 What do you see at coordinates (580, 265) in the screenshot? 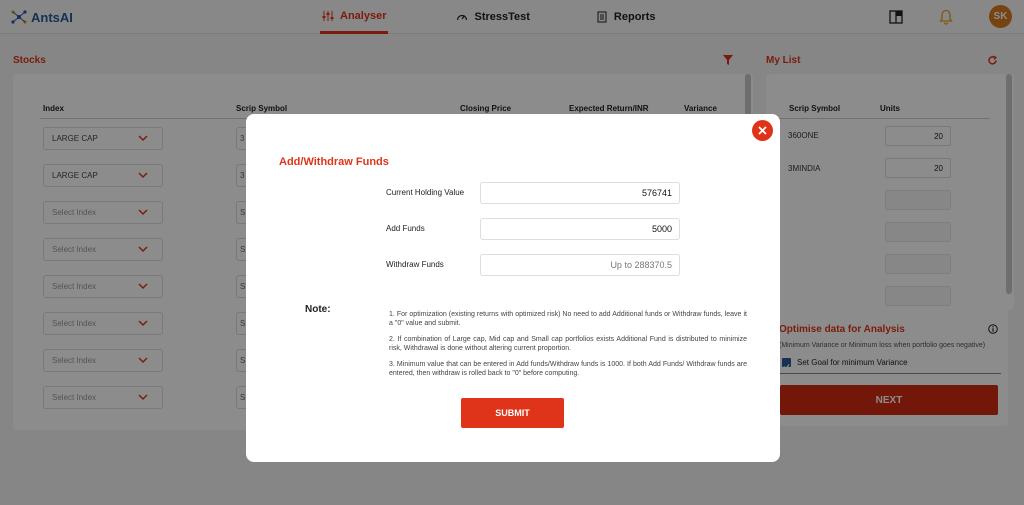
I see `withdraw-funds-field` at bounding box center [580, 265].